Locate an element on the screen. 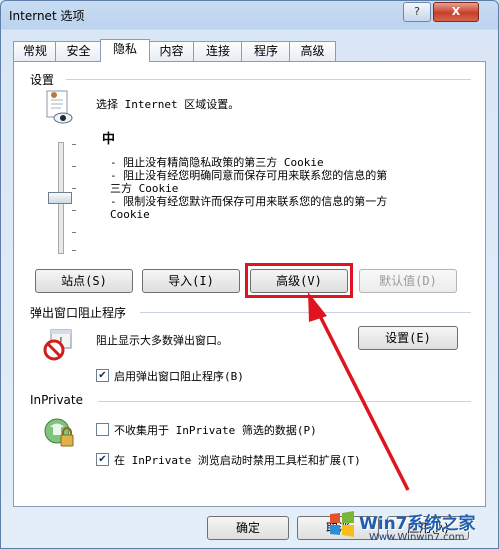  watermark-url: Www.Winwin7.com is located at coordinates (417, 537).